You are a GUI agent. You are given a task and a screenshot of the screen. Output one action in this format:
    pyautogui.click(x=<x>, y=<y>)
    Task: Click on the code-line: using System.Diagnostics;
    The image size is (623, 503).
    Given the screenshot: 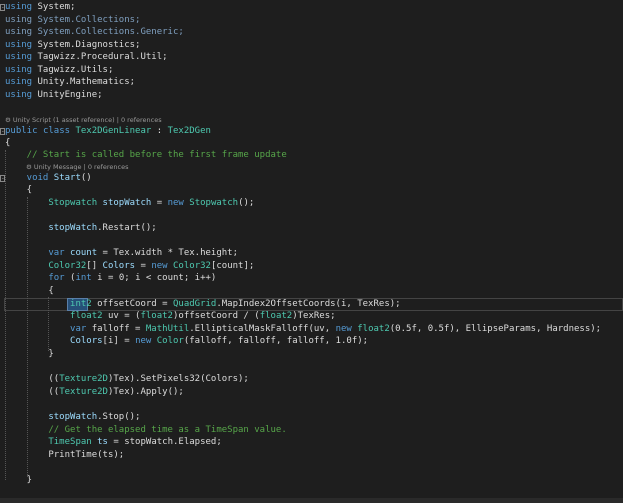 What is the action you would take?
    pyautogui.click(x=72, y=45)
    